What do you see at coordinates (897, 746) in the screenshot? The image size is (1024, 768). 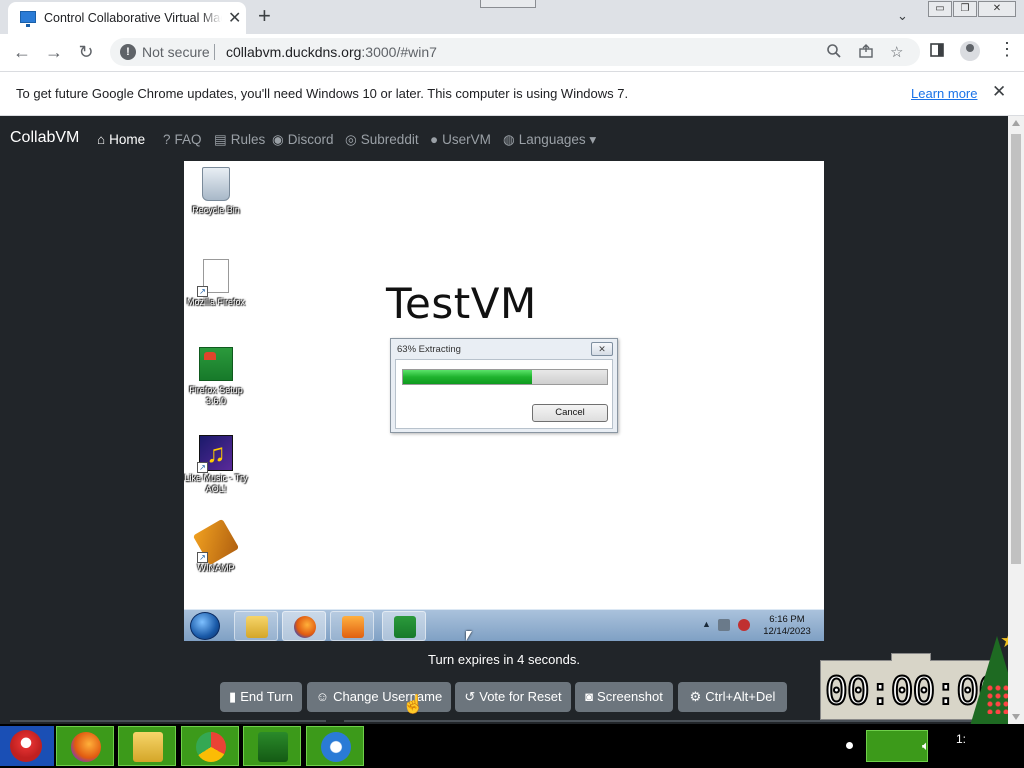 I see `host-tray-icons` at bounding box center [897, 746].